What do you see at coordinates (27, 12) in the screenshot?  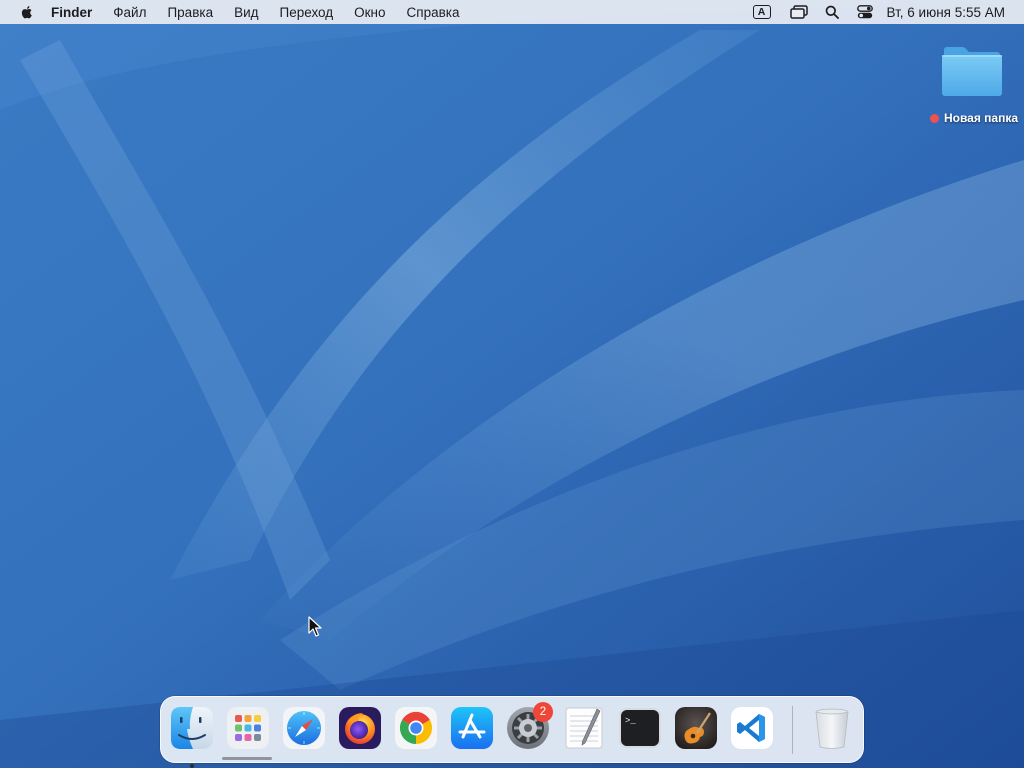 I see `apple-logo-icon` at bounding box center [27, 12].